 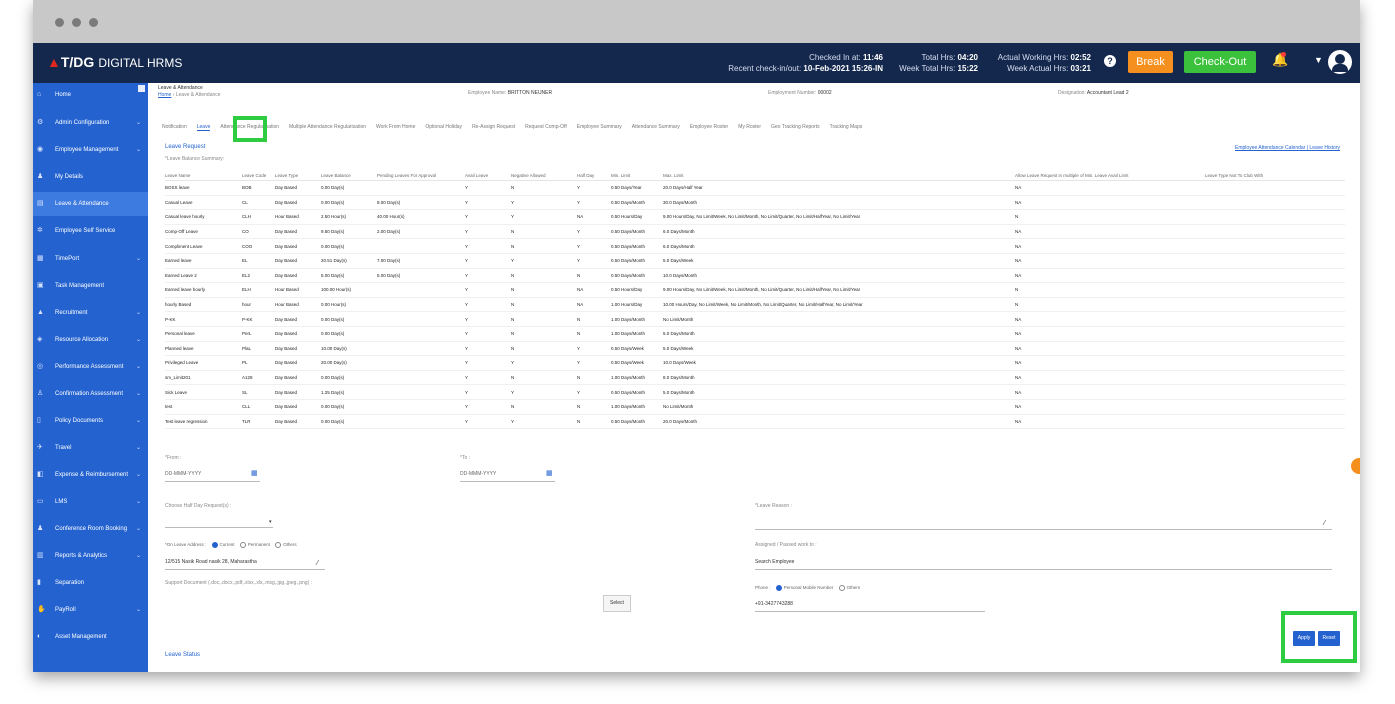 I want to click on side-widget-tab, so click(x=1355, y=466).